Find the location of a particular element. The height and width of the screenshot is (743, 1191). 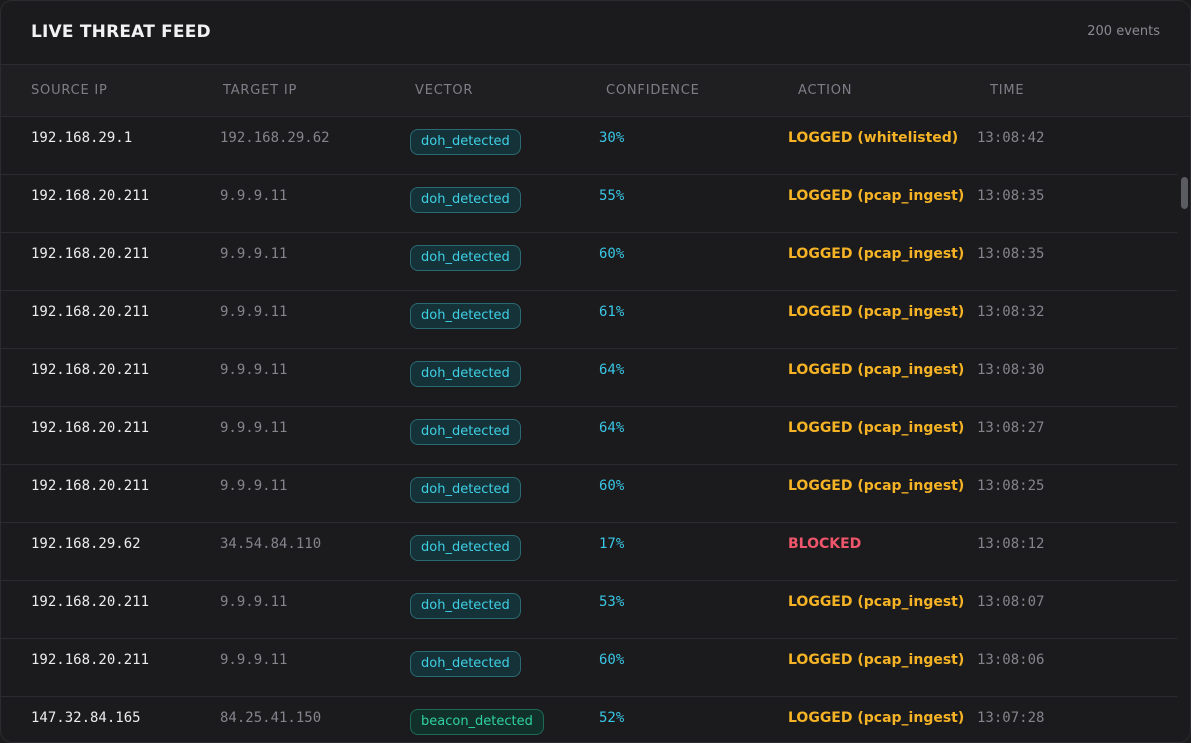

action-status: BLOCKED is located at coordinates (825, 544).